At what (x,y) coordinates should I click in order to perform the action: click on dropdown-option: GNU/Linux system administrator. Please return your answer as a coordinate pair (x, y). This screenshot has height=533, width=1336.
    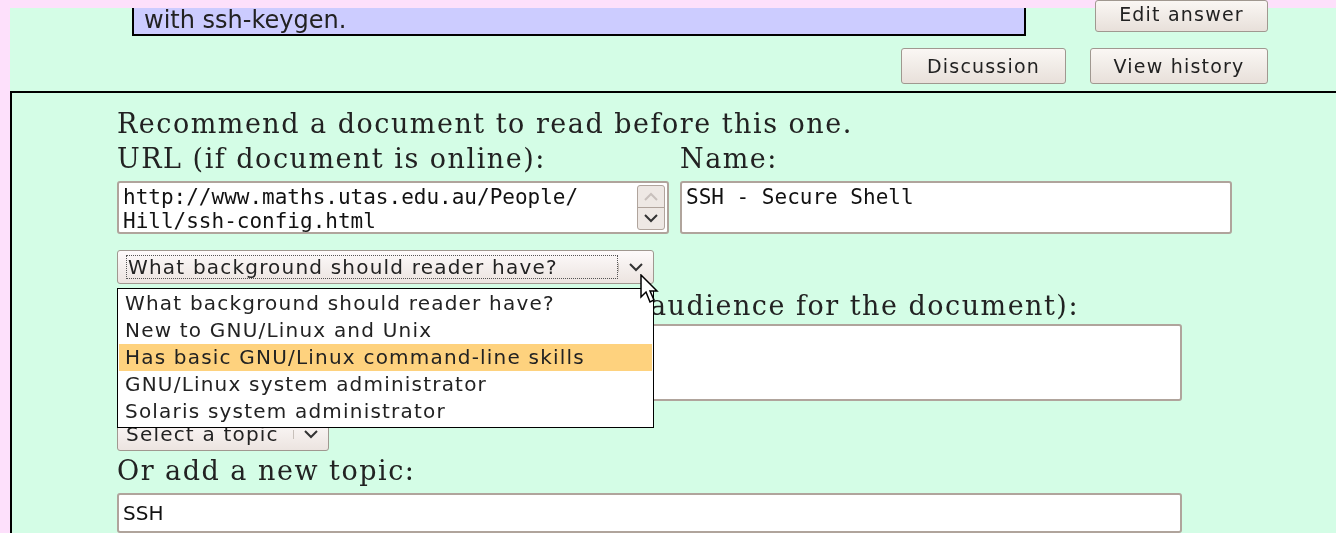
    Looking at the image, I should click on (385, 384).